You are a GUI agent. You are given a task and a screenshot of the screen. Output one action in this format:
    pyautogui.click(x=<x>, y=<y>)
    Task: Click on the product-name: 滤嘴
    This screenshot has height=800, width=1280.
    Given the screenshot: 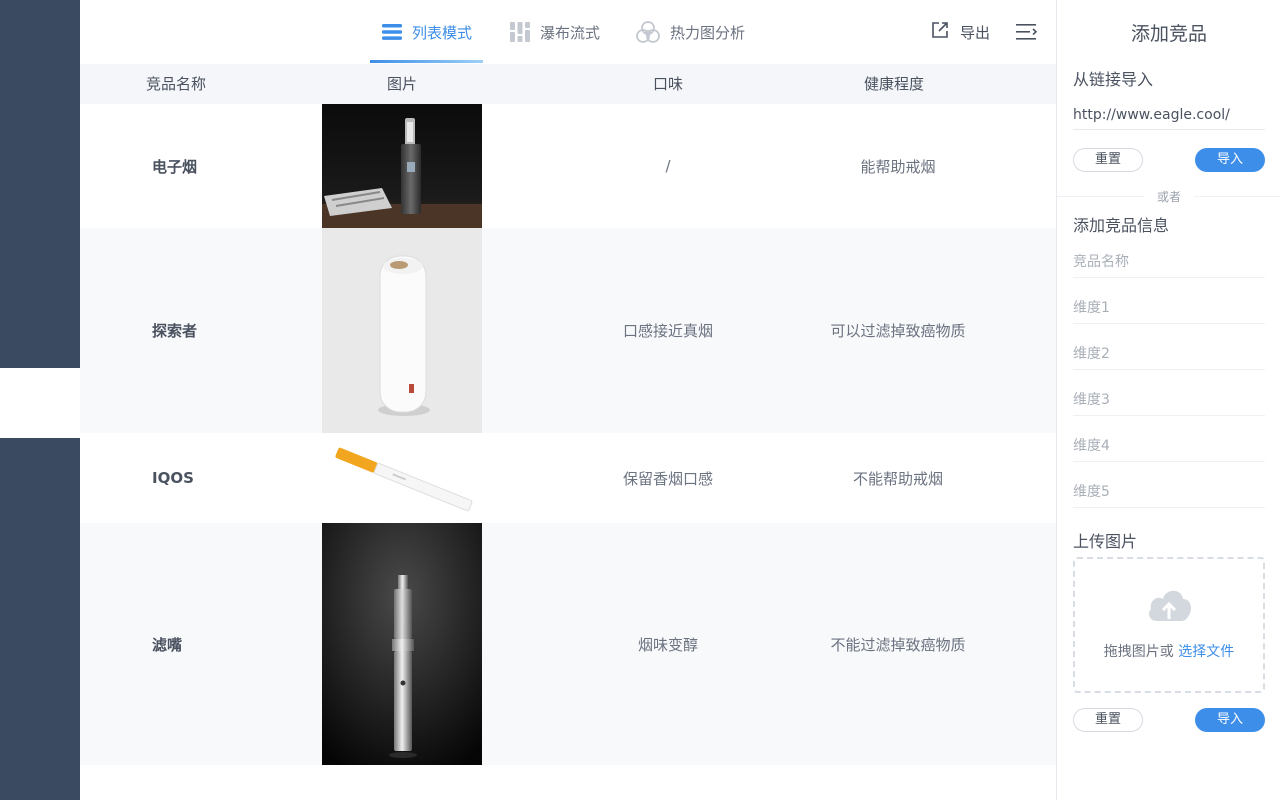 What is the action you would take?
    pyautogui.click(x=167, y=644)
    